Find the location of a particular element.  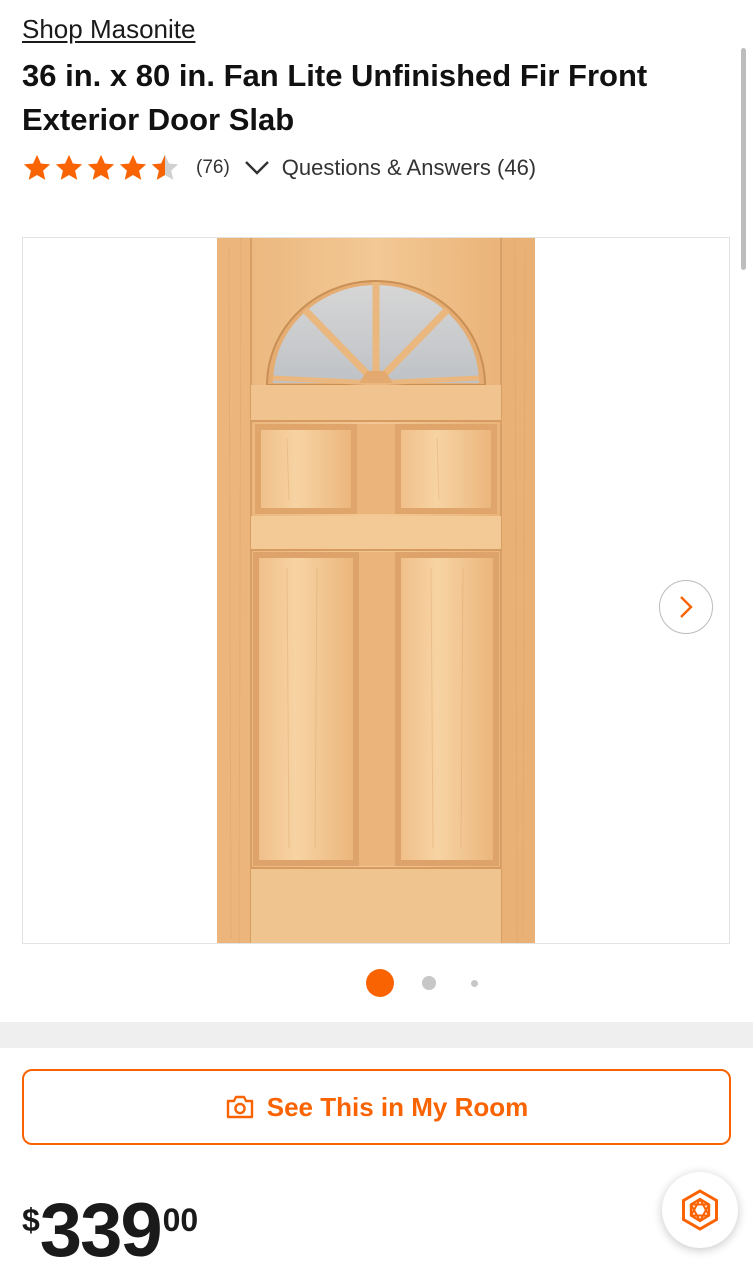

chevron-down-icon is located at coordinates (257, 168).